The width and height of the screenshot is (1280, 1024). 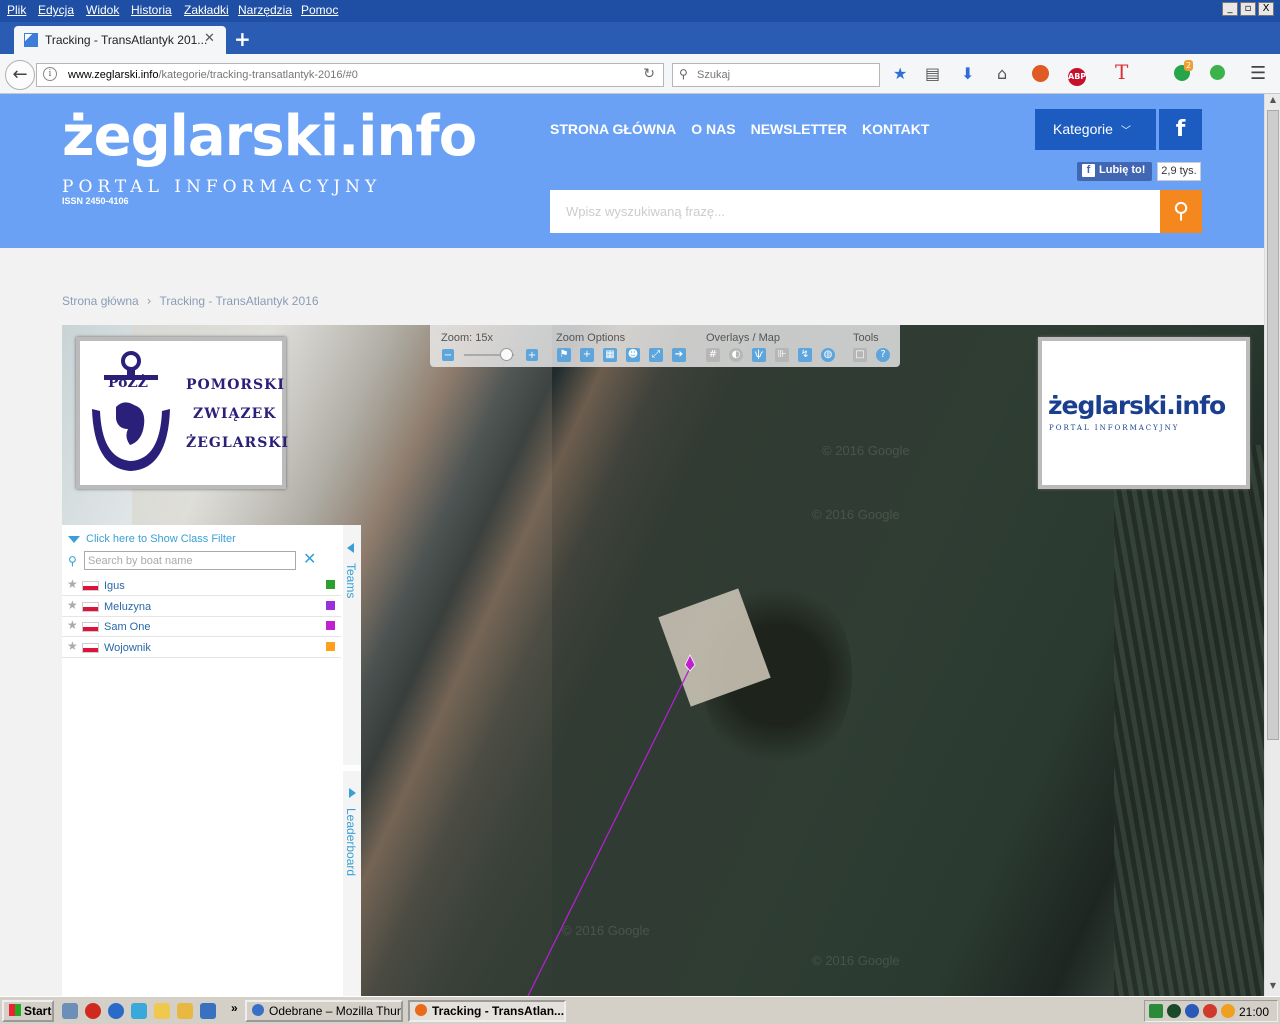 What do you see at coordinates (127, 648) in the screenshot?
I see `boat-name: Wojownik` at bounding box center [127, 648].